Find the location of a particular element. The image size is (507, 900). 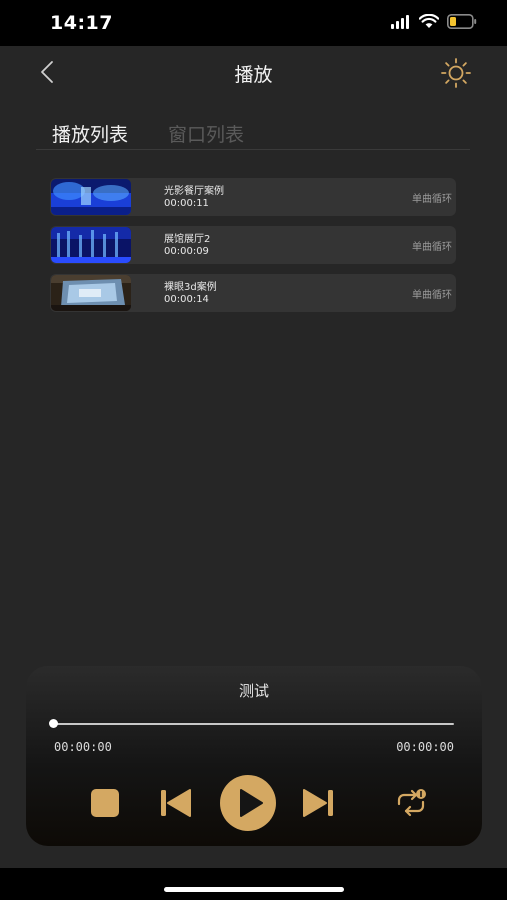

next-icon is located at coordinates (318, 803).